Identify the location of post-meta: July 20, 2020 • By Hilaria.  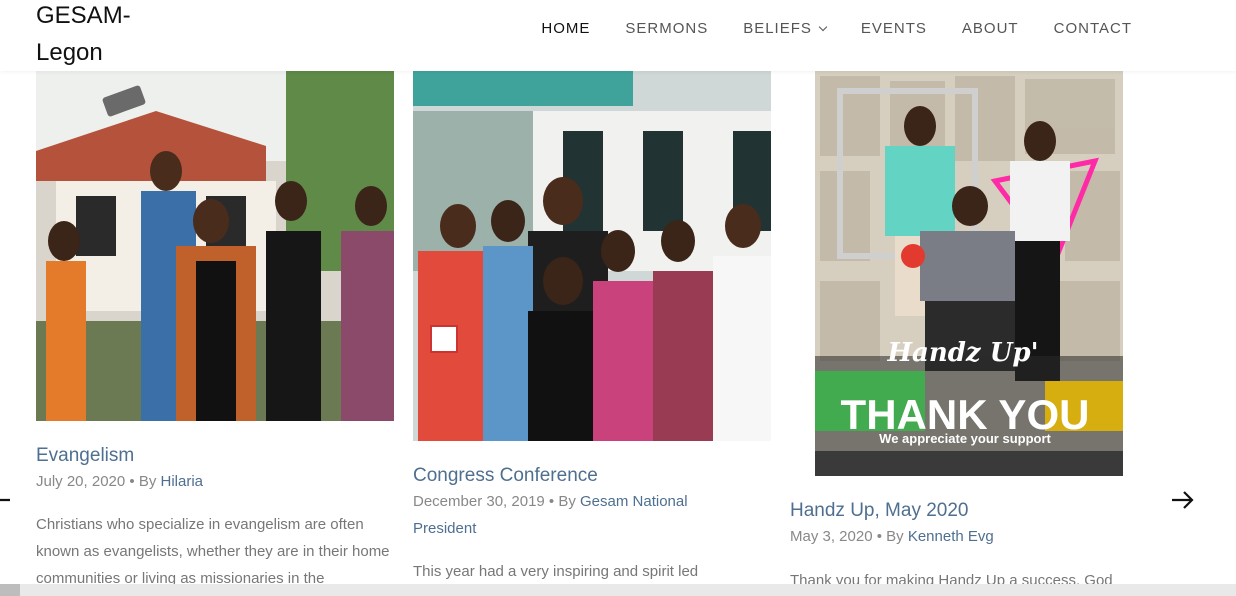
(216, 481).